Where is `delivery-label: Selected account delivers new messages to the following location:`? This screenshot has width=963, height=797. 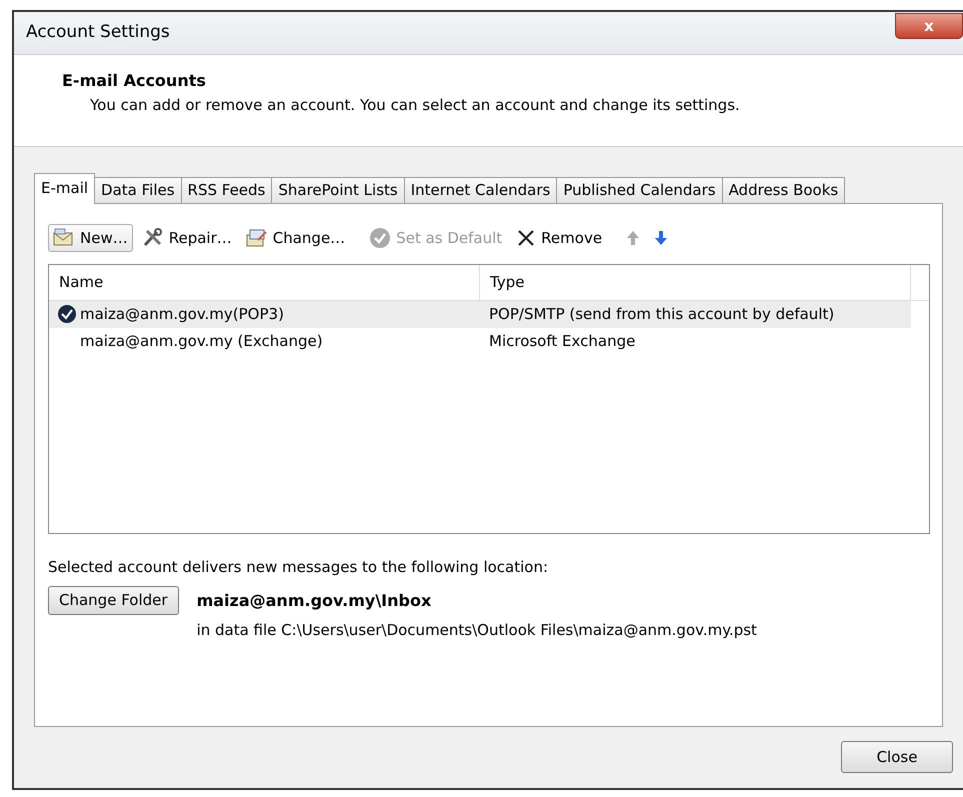 delivery-label: Selected account delivers new messages to the following location: is located at coordinates (299, 567).